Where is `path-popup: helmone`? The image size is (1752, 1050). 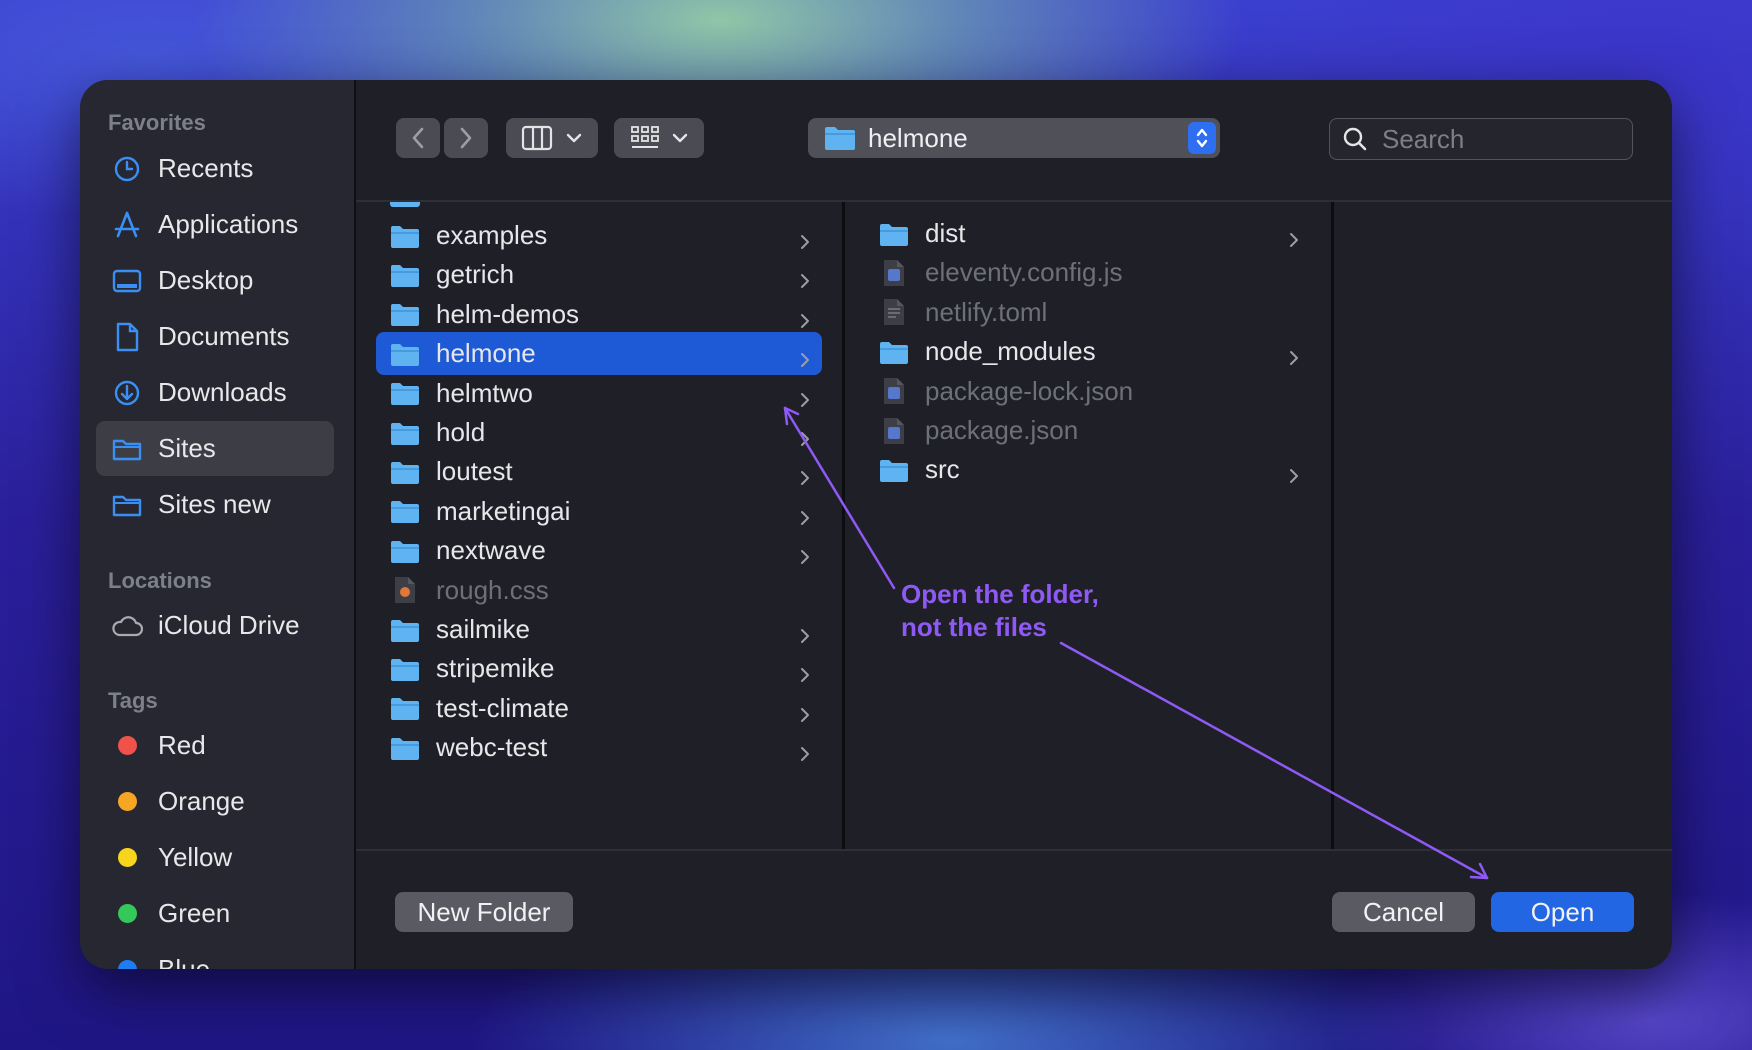 path-popup: helmone is located at coordinates (1014, 138).